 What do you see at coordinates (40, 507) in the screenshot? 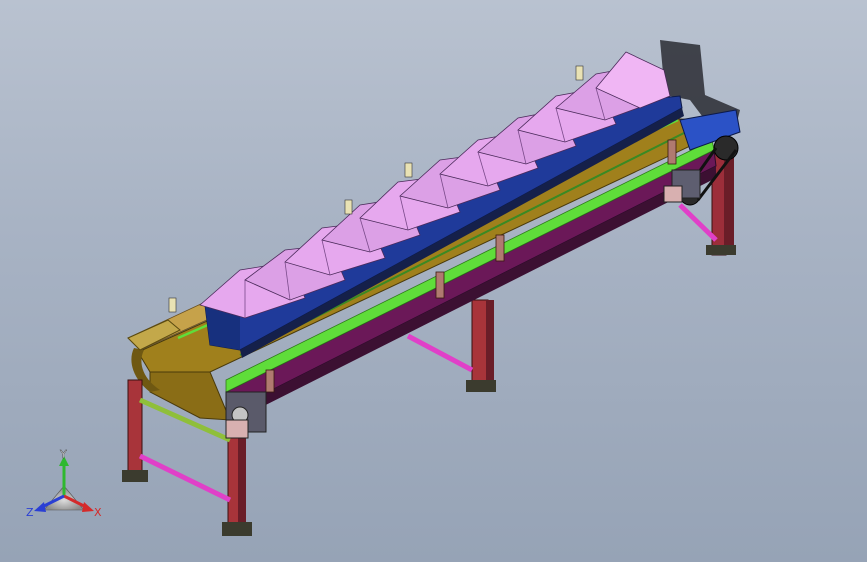
I see `z-arrow-icon` at bounding box center [40, 507].